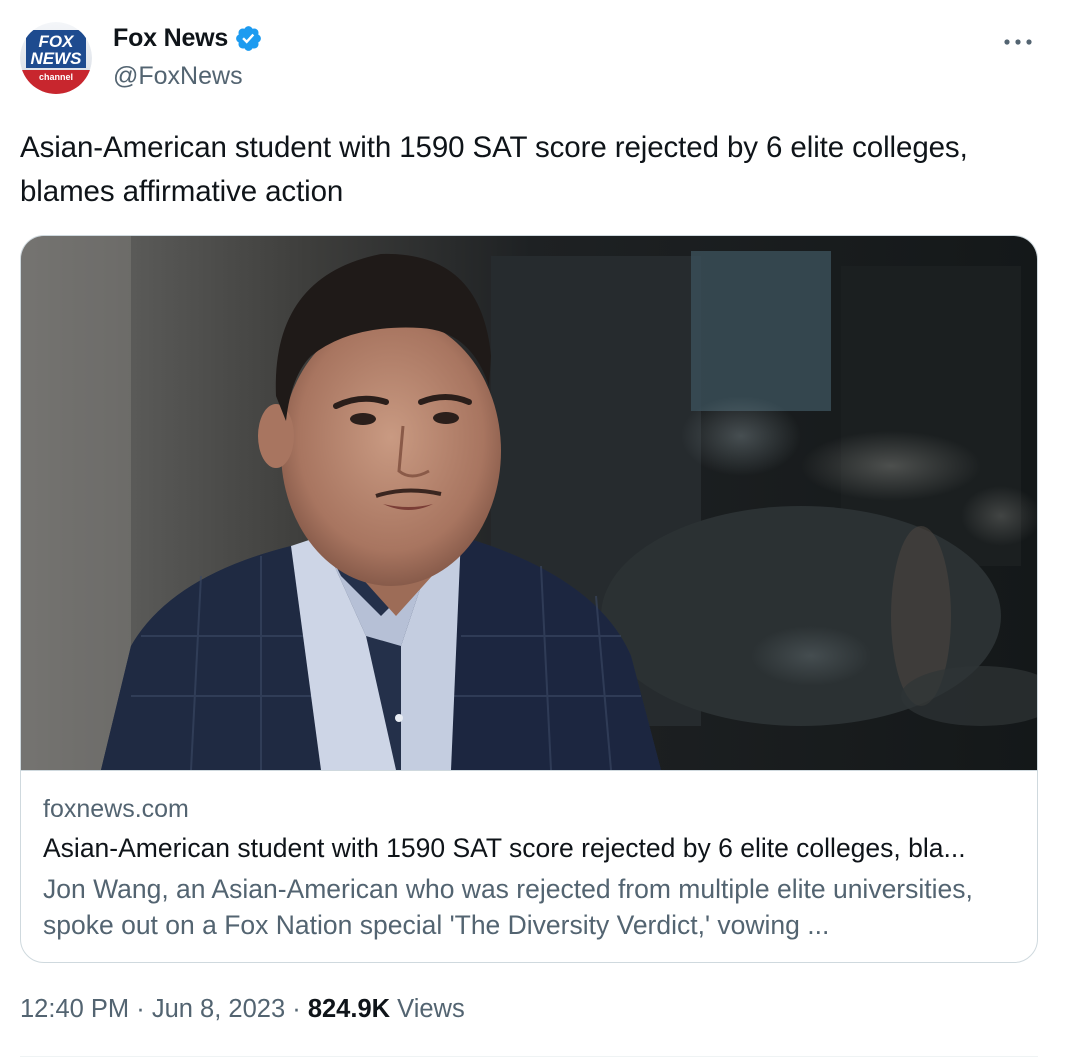 This screenshot has width=1068, height=1062. I want to click on divider, so click(529, 1056).